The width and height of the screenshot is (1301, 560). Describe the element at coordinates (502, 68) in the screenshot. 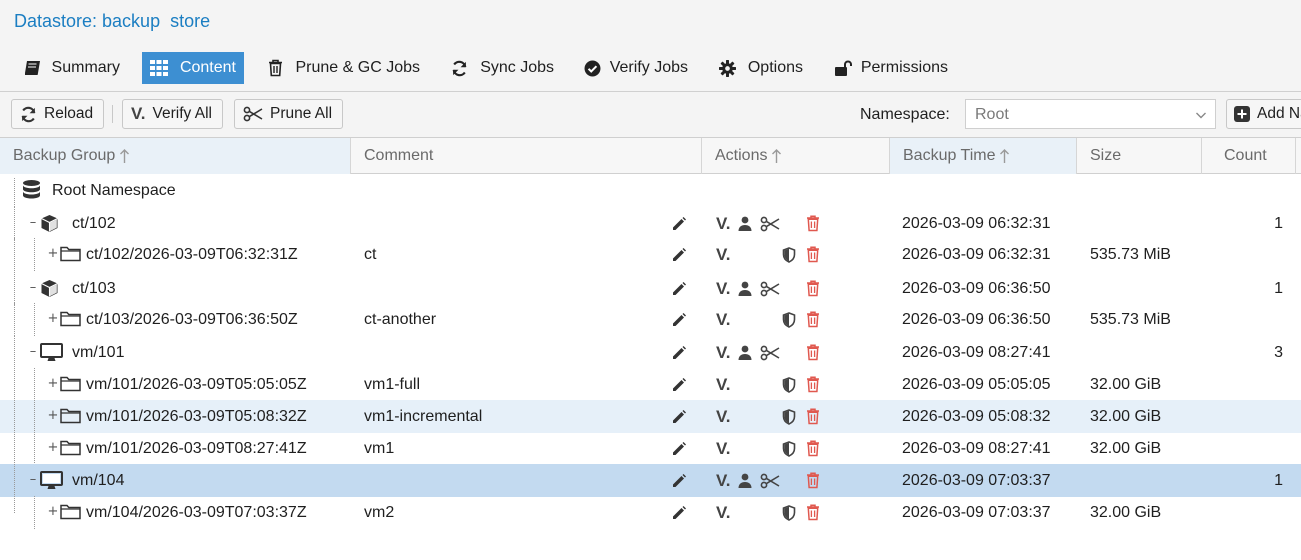

I see `tab-sync-jobs: Sync Jobs` at that location.